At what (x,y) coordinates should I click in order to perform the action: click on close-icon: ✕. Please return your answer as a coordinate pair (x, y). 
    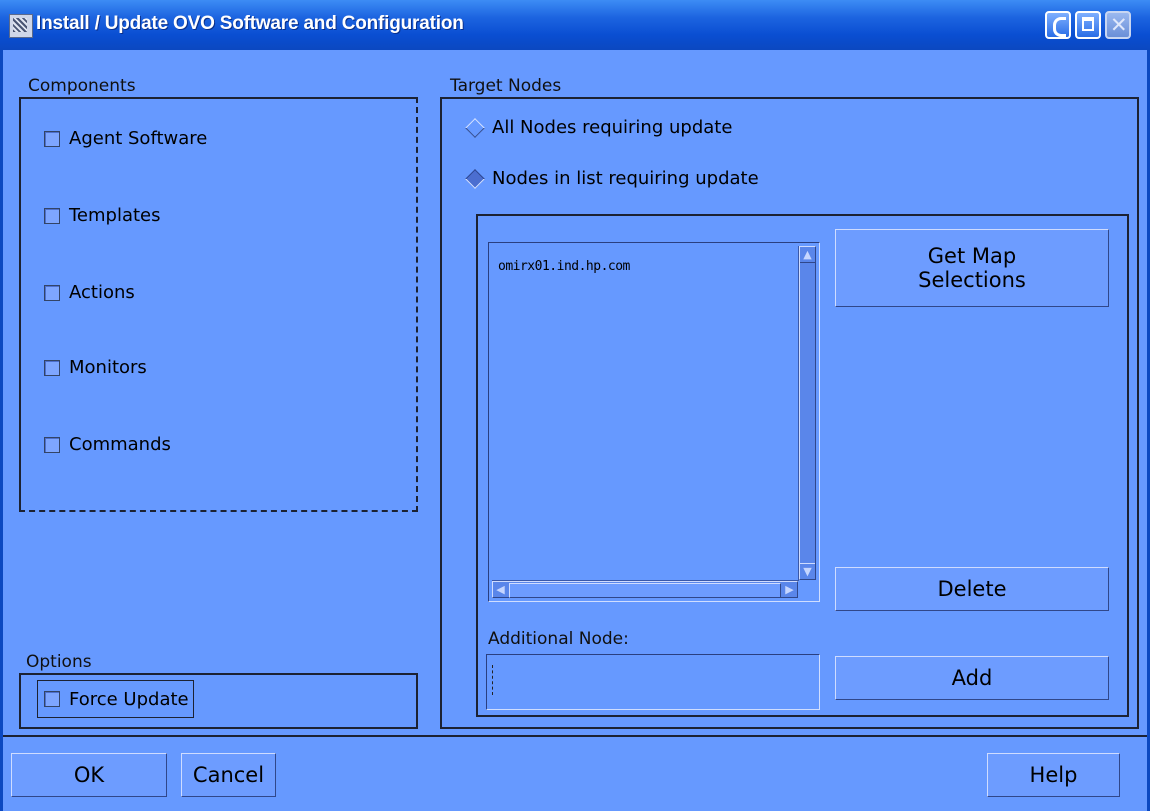
    Looking at the image, I should click on (1119, 25).